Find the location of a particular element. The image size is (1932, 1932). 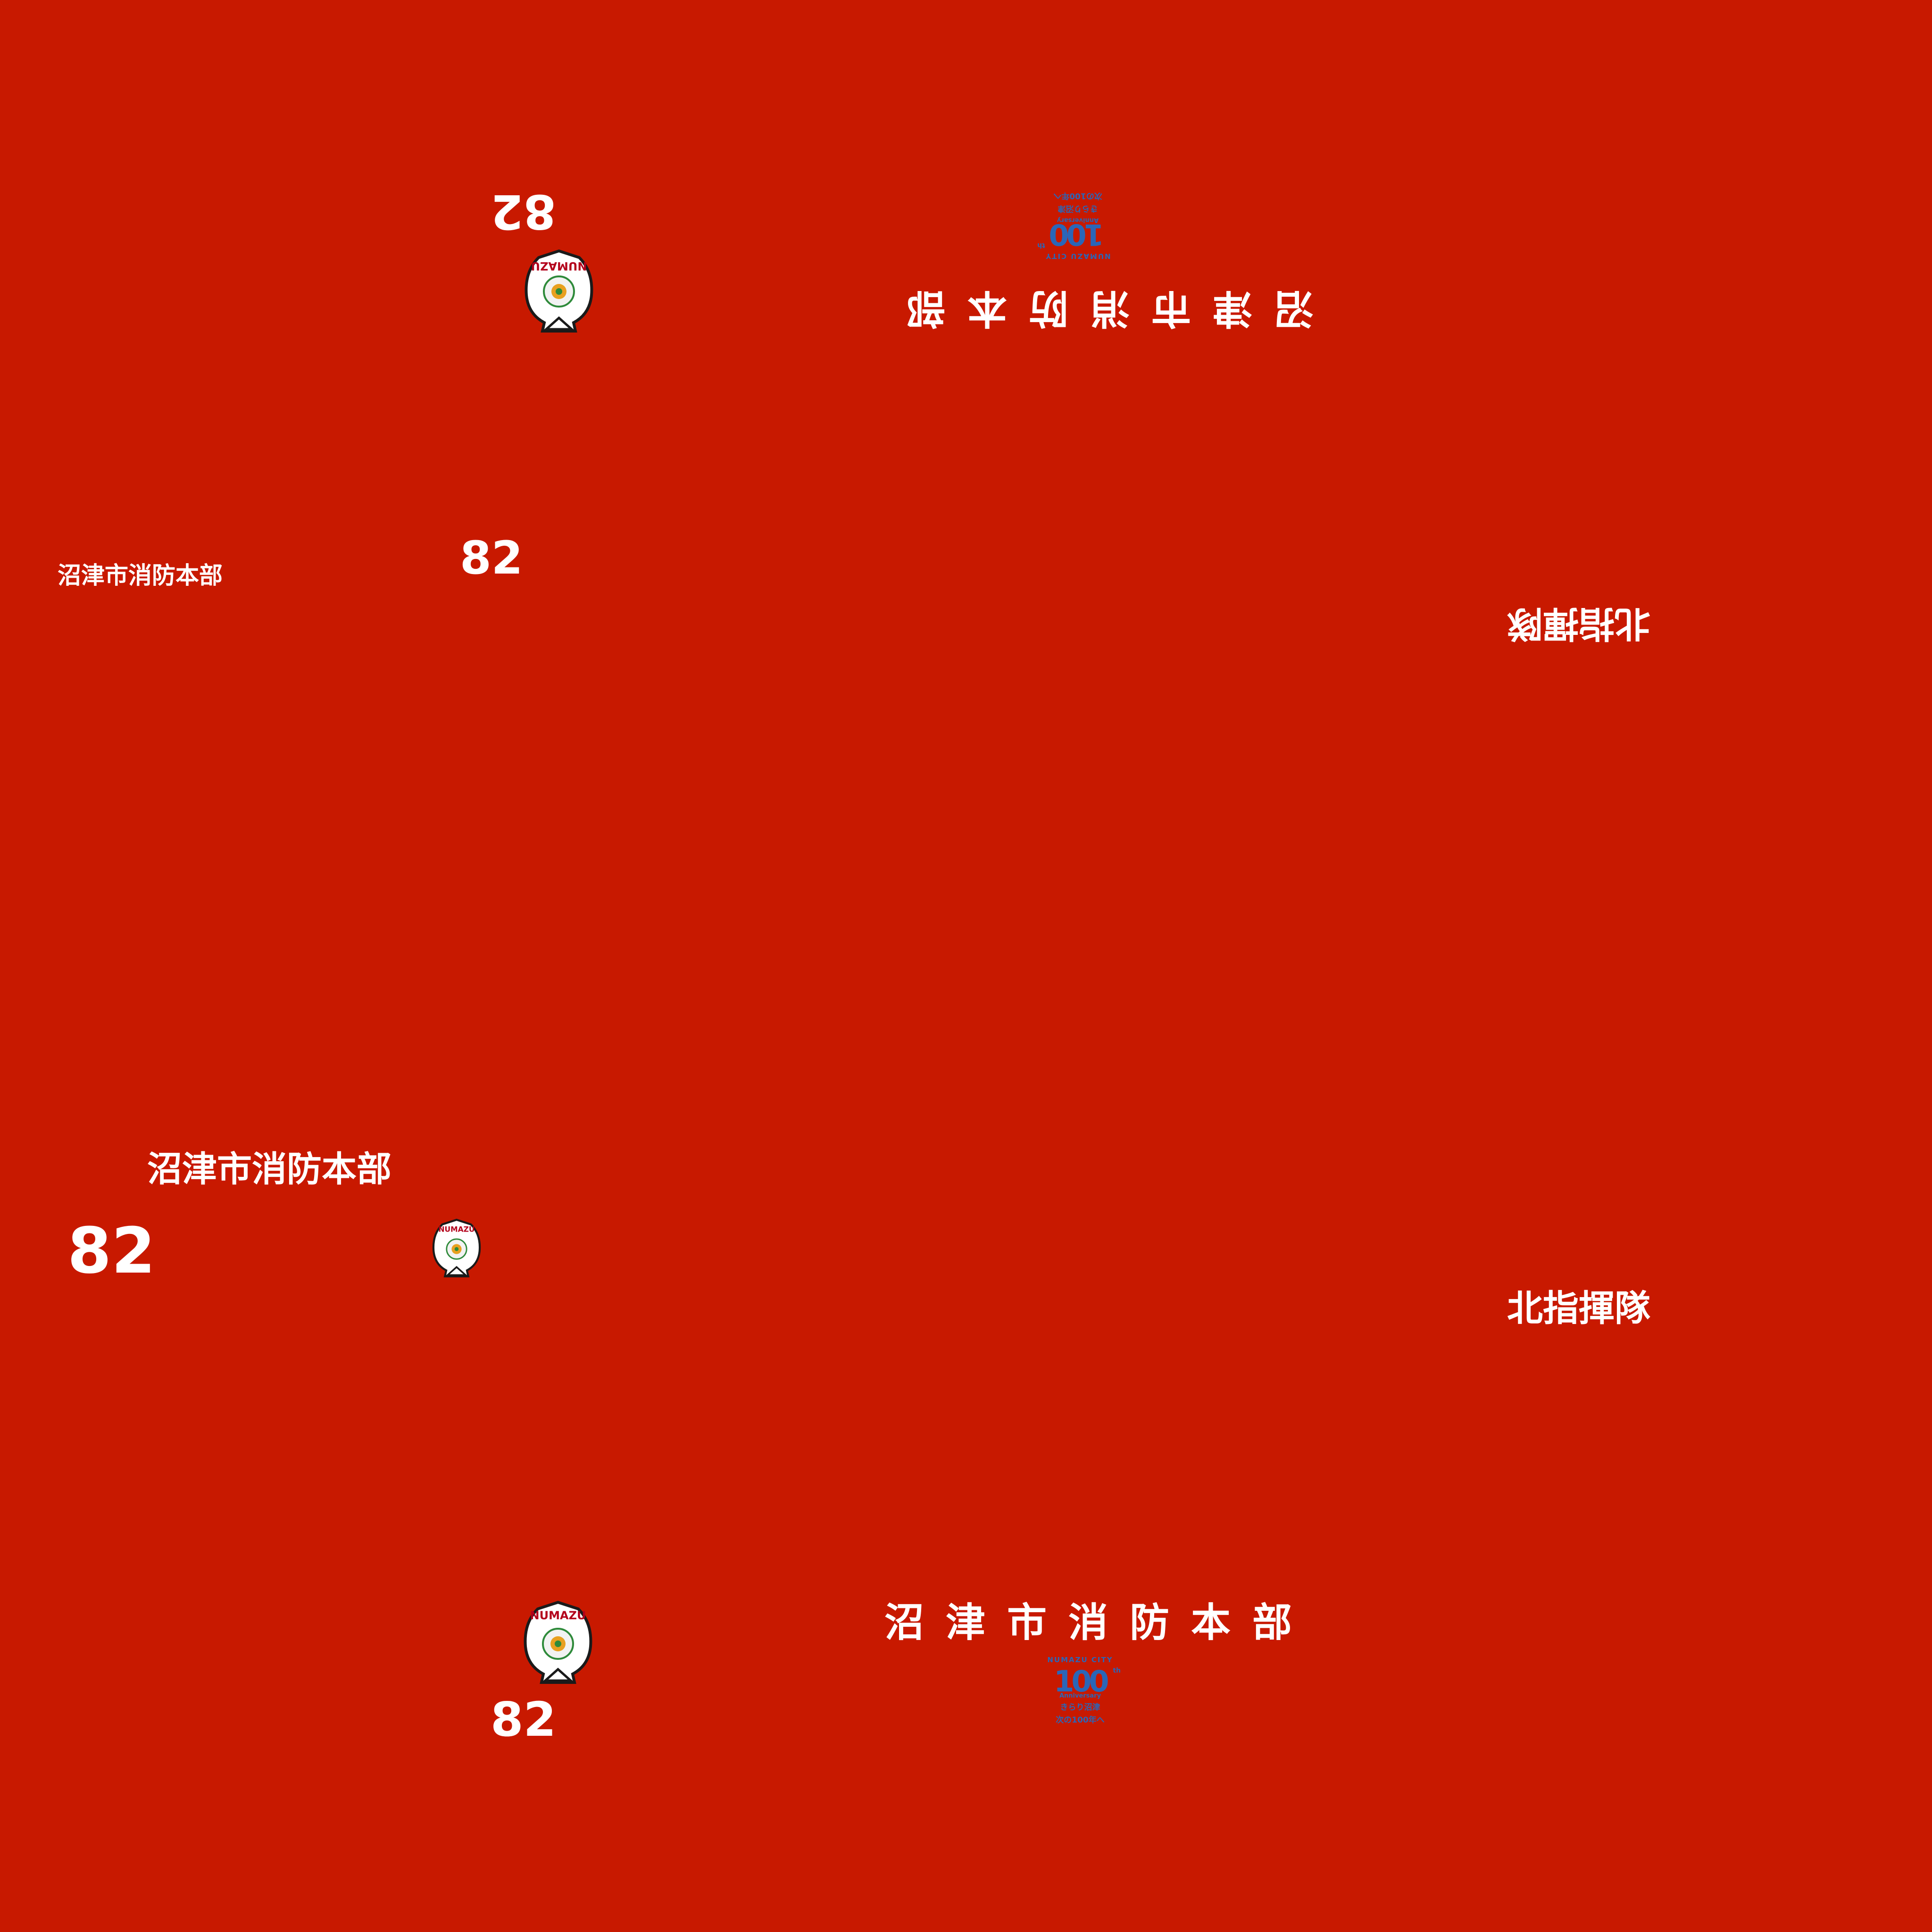

department-name-top-flipped: 沼津市消防本部 is located at coordinates (1099, 309).